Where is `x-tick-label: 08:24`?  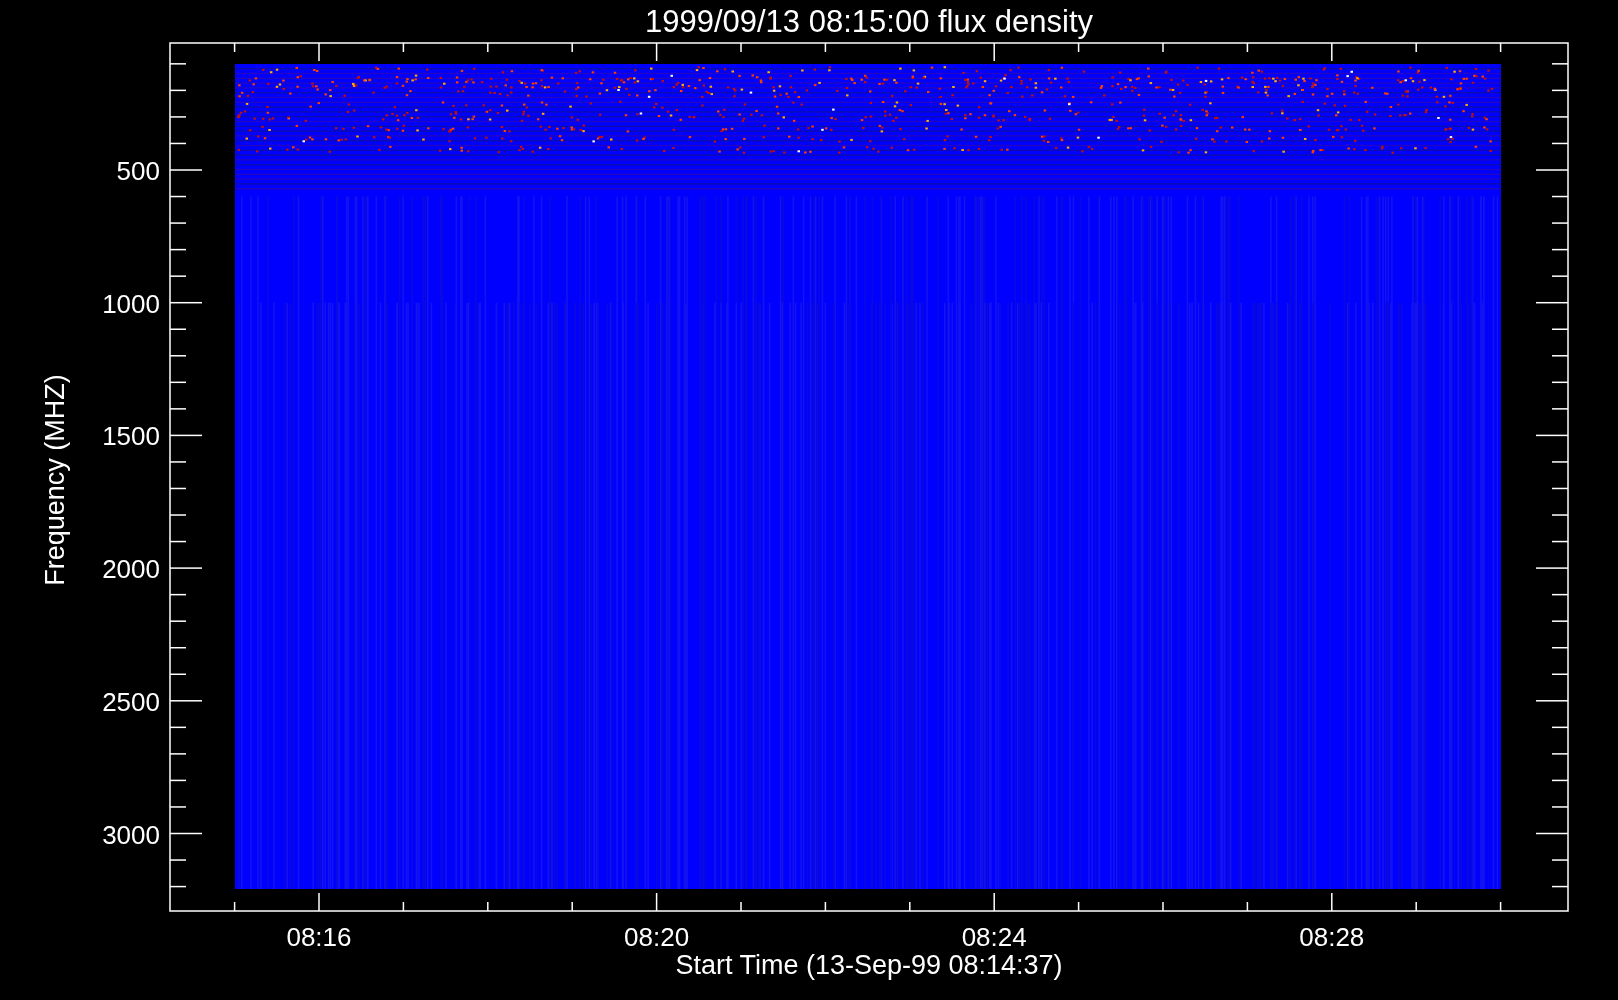 x-tick-label: 08:24 is located at coordinates (994, 937).